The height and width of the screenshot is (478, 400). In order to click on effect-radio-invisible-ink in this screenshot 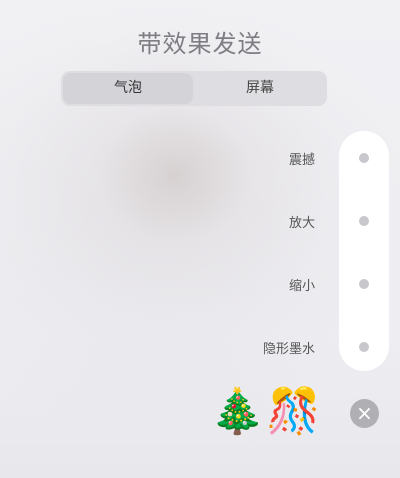, I will do `click(364, 347)`.